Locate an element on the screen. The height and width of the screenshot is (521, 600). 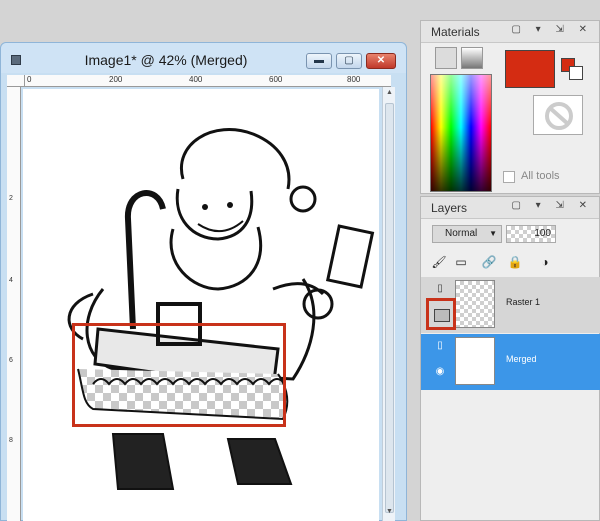
ruler-label: 6 is located at coordinates (11, 360).